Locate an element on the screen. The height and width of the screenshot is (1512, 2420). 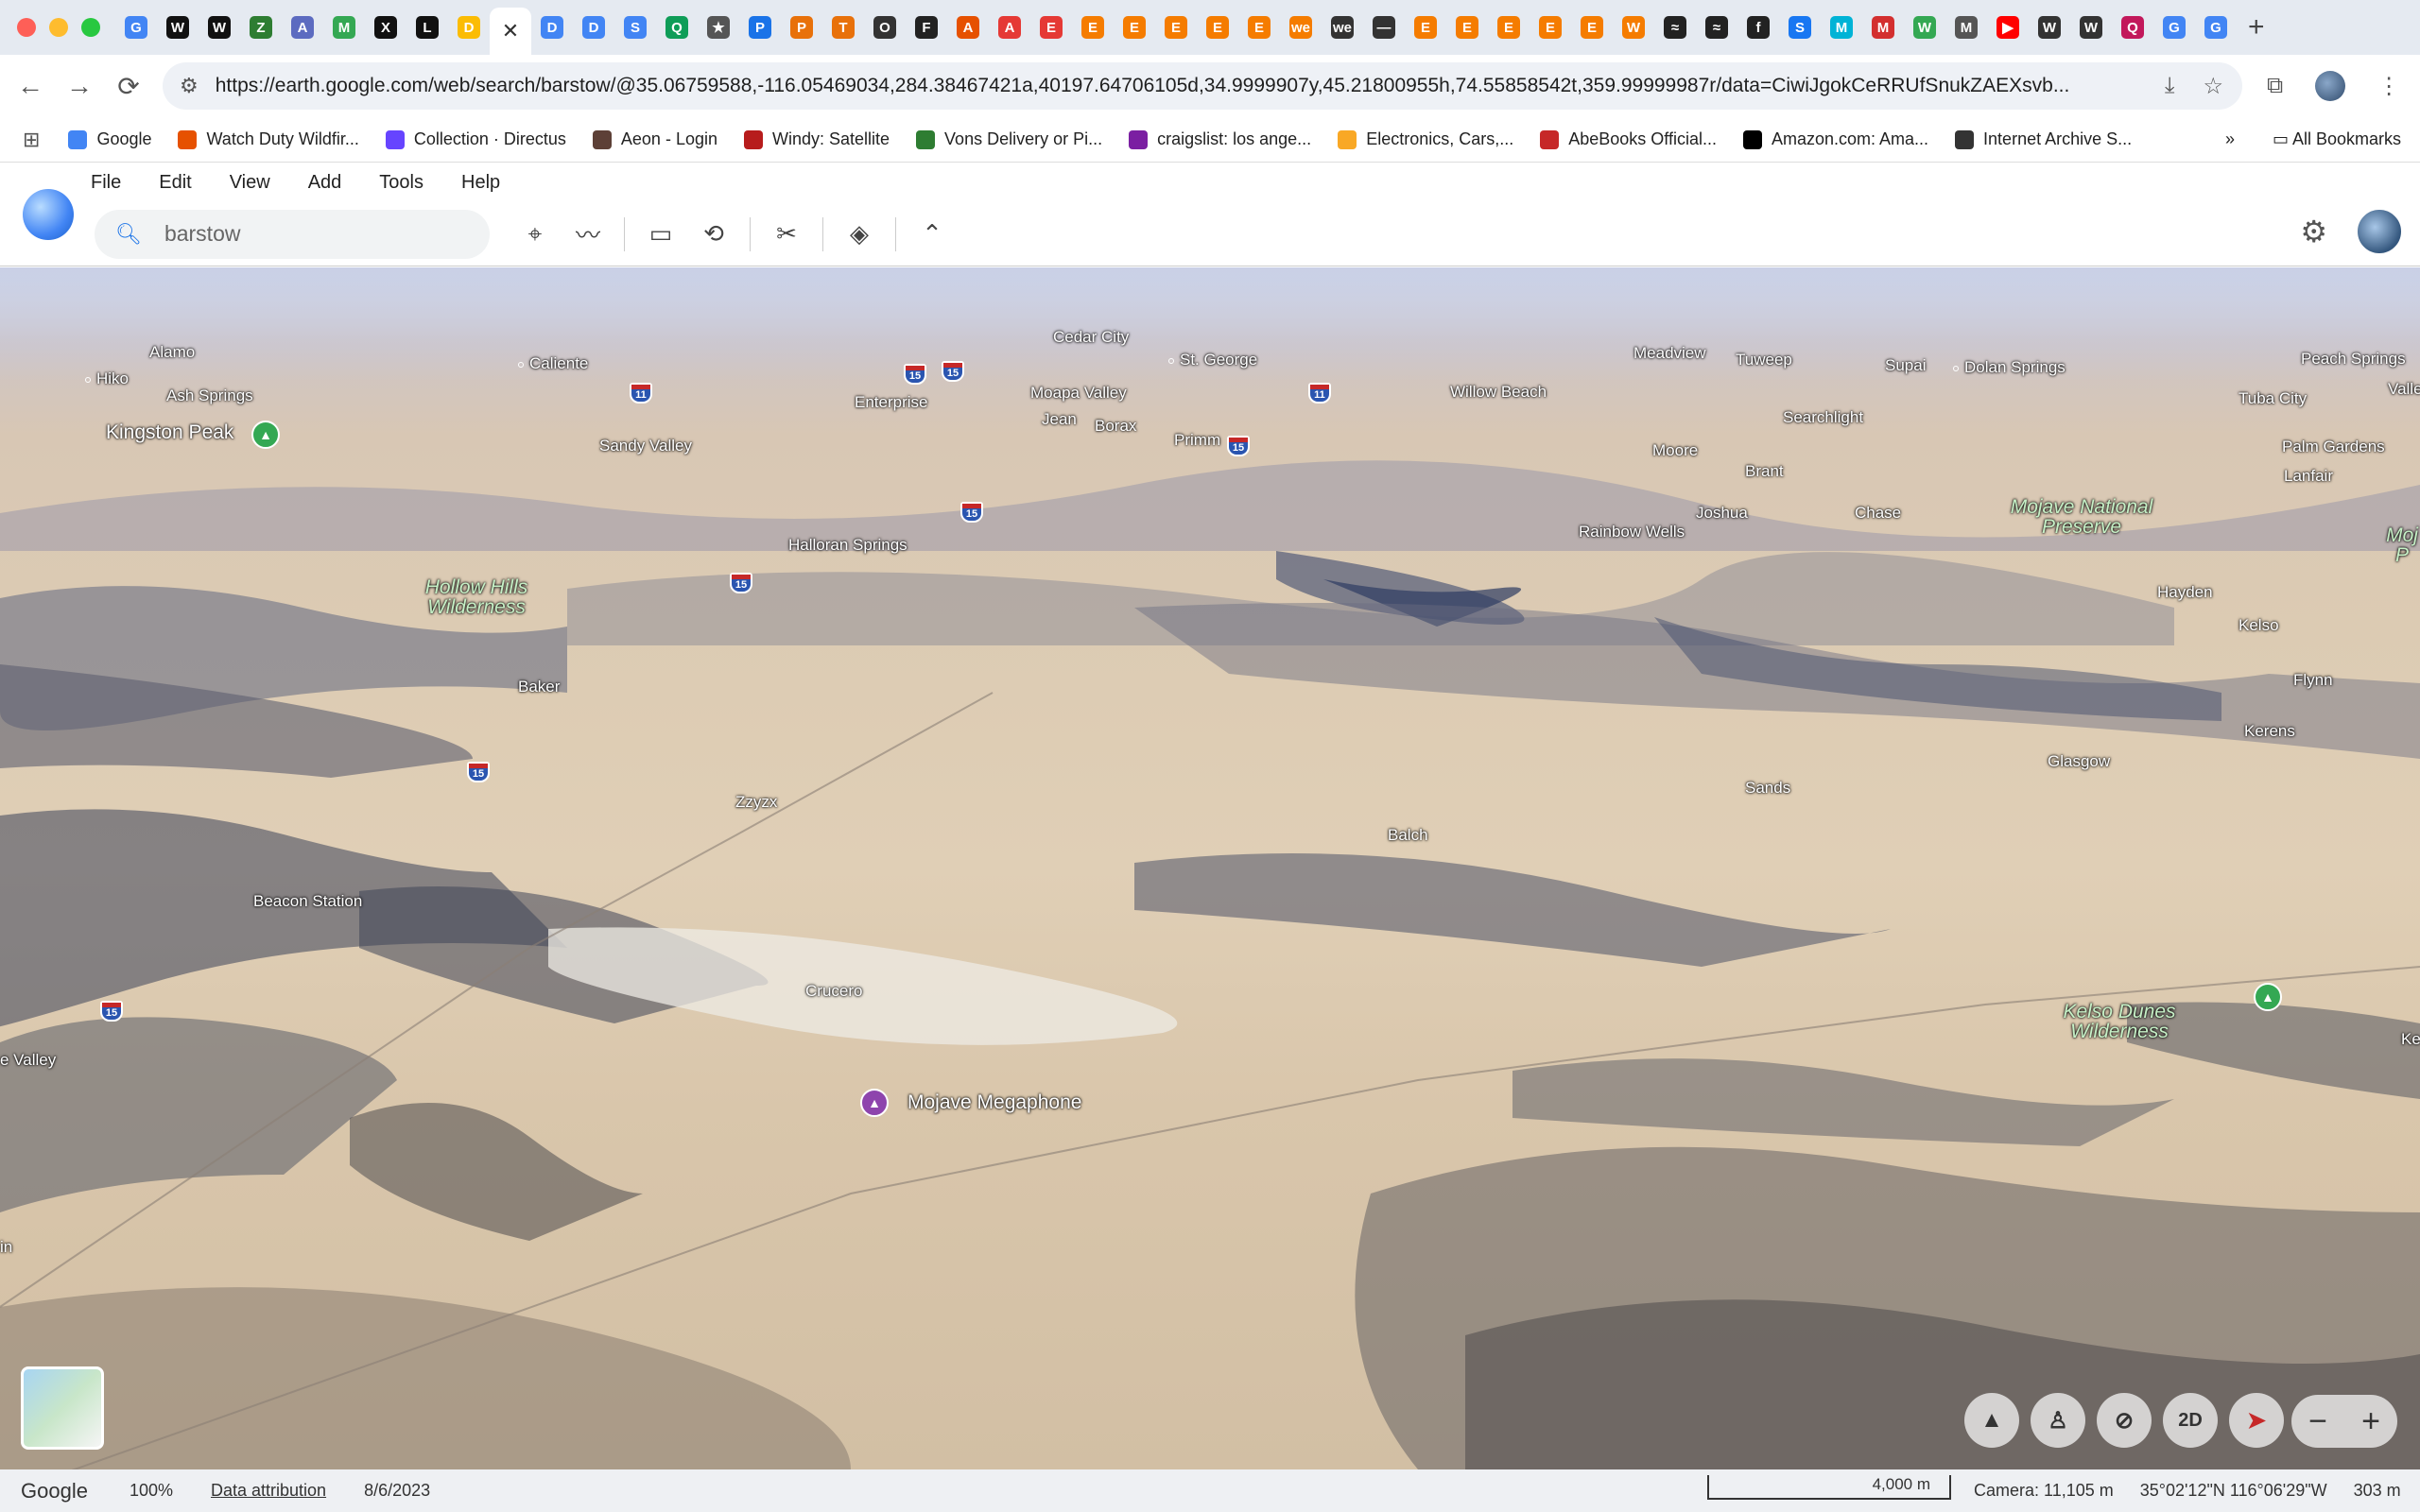
place-label: Ke is located at coordinates (2410, 1039).